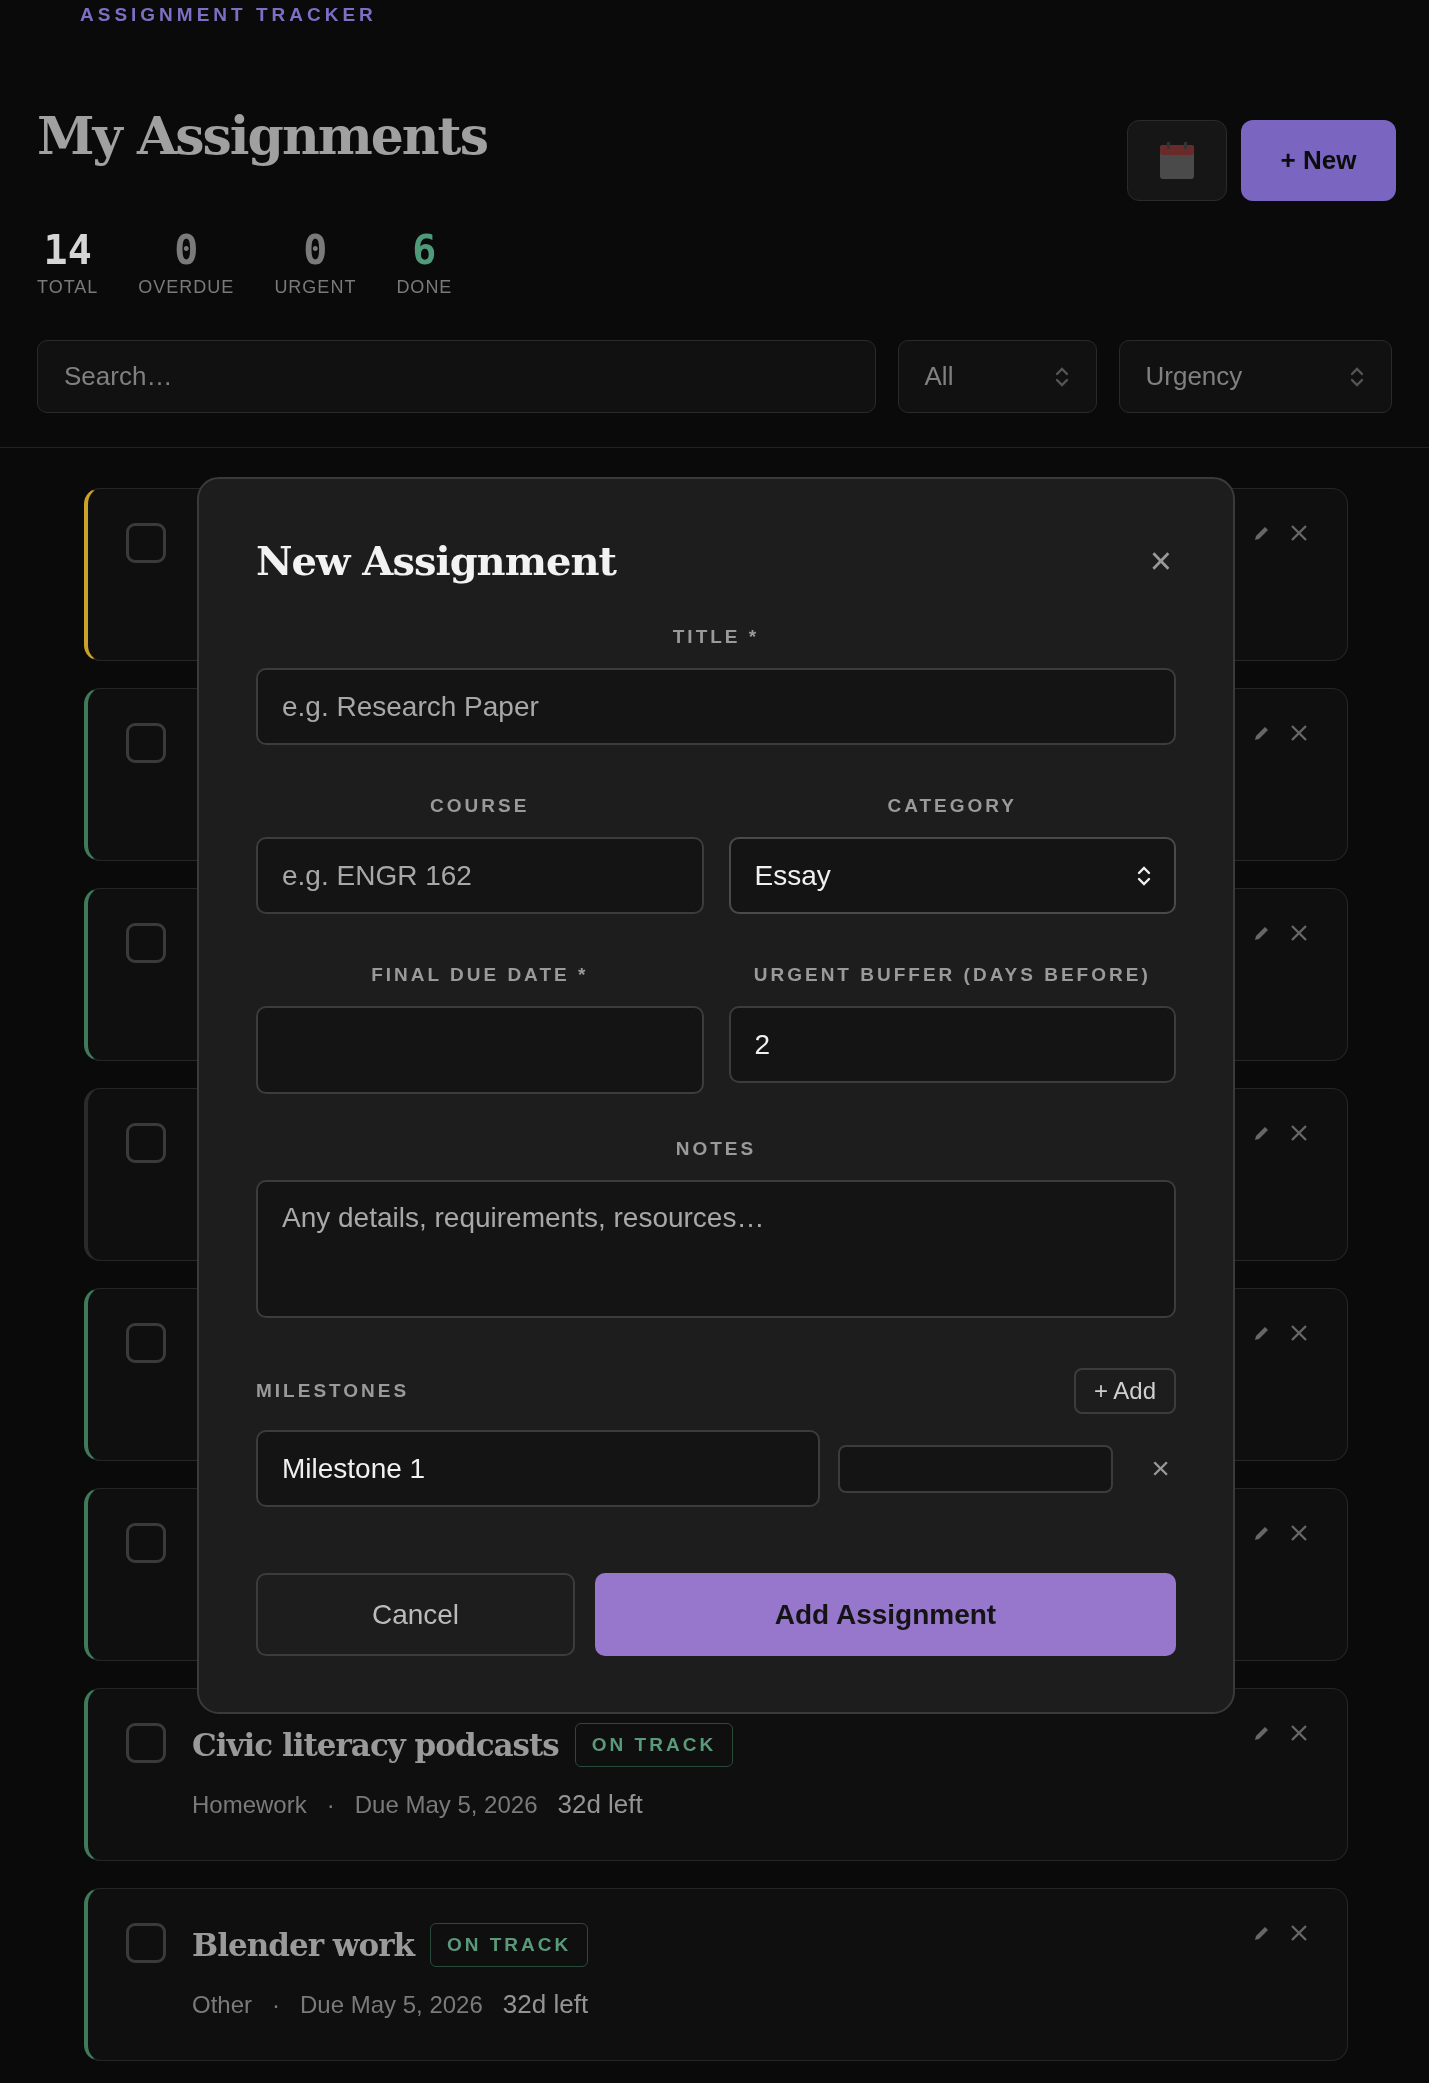 This screenshot has width=1429, height=2083. Describe the element at coordinates (228, 15) in the screenshot. I see `app-eyebrow: ASSIGNMENT TRACKER` at that location.